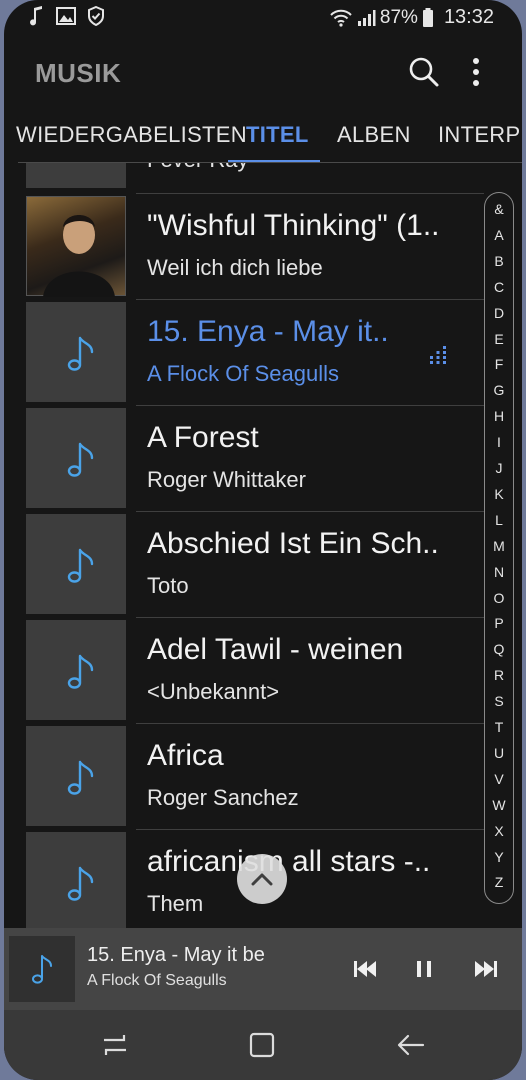  I want to click on recent-apps-icon, so click(115, 1045).